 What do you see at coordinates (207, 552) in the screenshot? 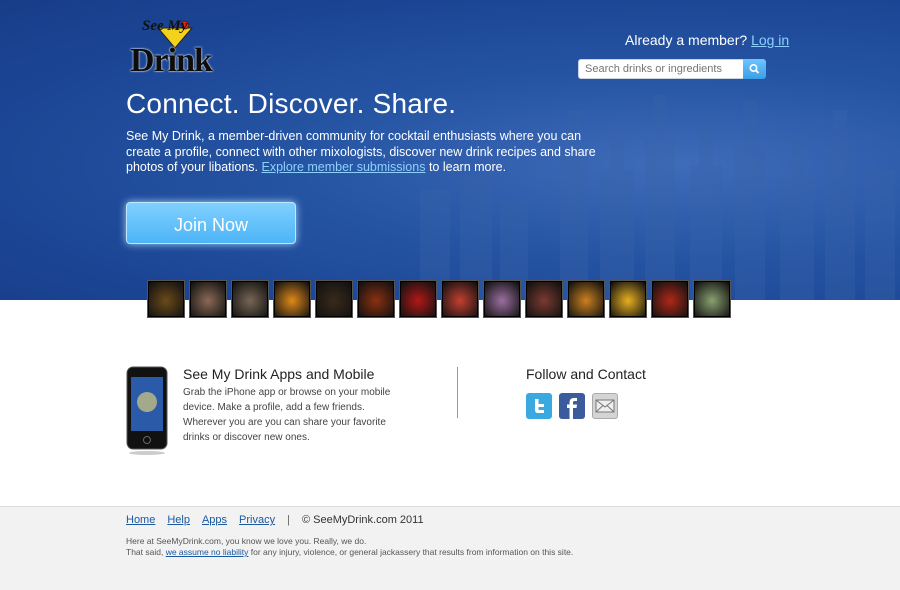
I see `liability-link: we assume no liability` at bounding box center [207, 552].